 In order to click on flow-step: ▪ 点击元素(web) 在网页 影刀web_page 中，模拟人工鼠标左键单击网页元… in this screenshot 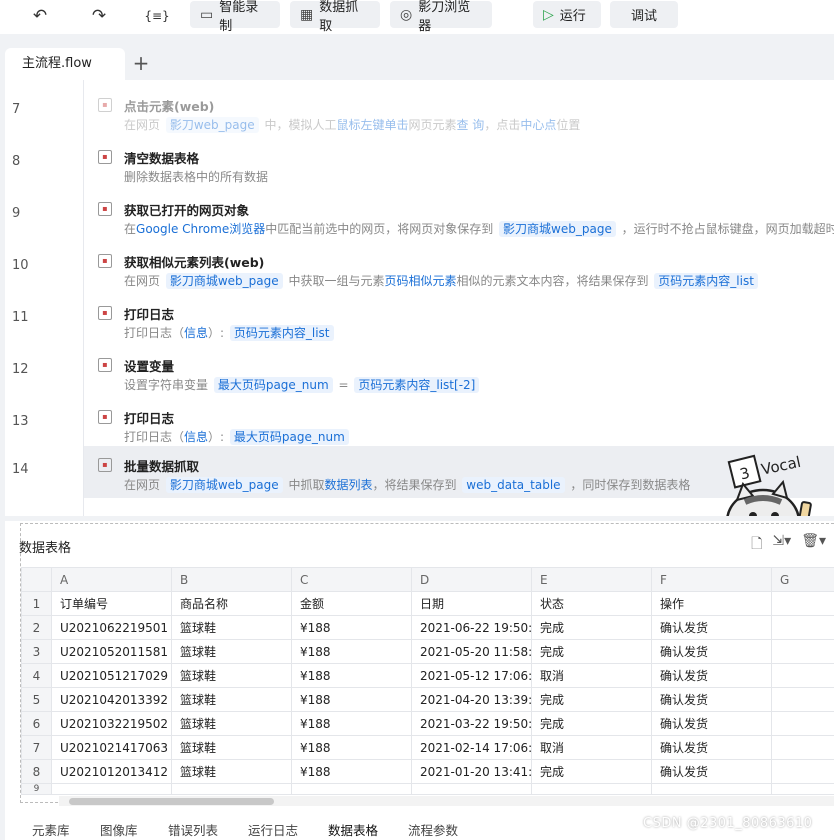, I will do `click(459, 112)`.